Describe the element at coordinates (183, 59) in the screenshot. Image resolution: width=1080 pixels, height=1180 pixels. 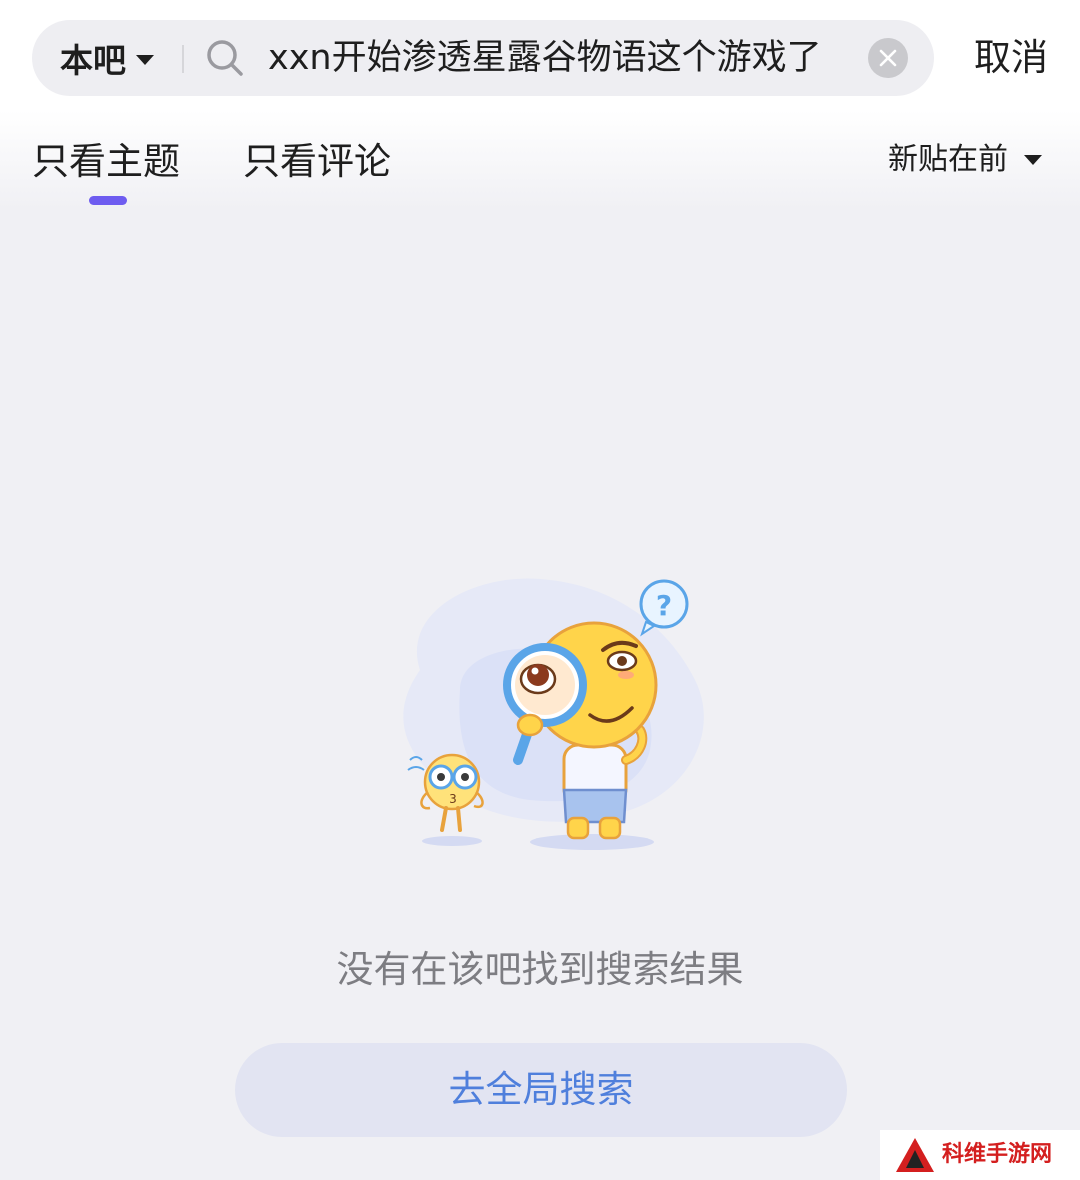
I see `divider` at that location.